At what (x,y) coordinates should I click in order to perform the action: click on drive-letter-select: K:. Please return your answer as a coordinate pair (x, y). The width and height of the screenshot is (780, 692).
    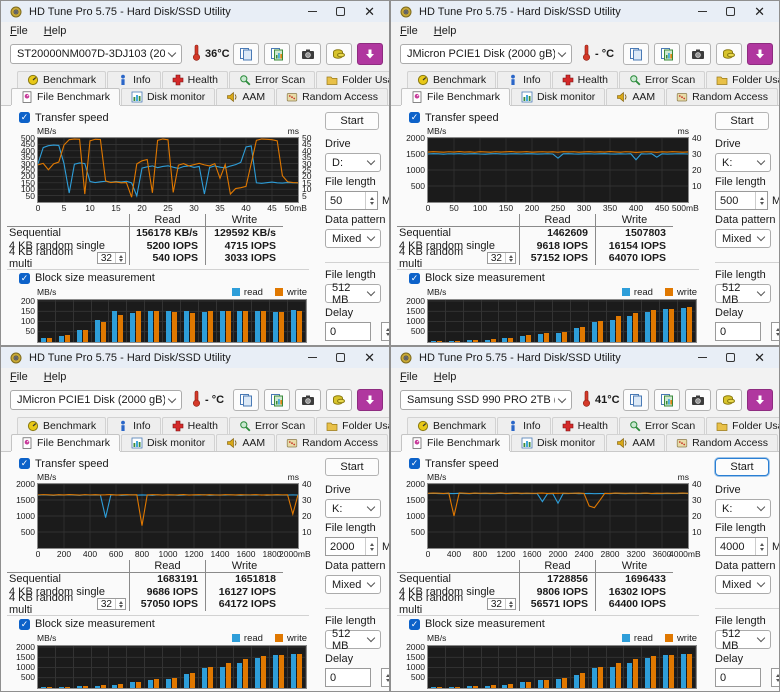
    Looking at the image, I should click on (743, 162).